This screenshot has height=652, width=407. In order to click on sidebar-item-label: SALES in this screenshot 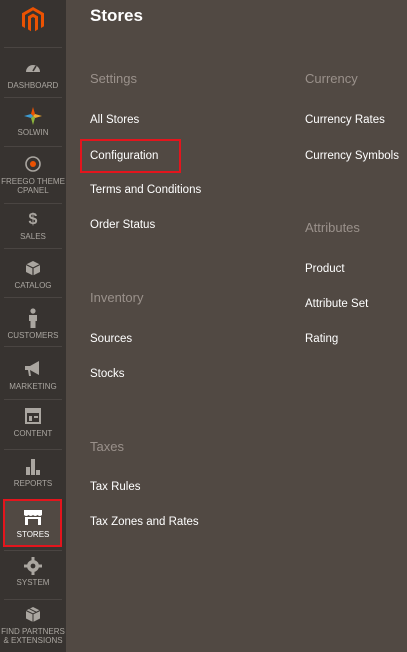, I will do `click(33, 236)`.